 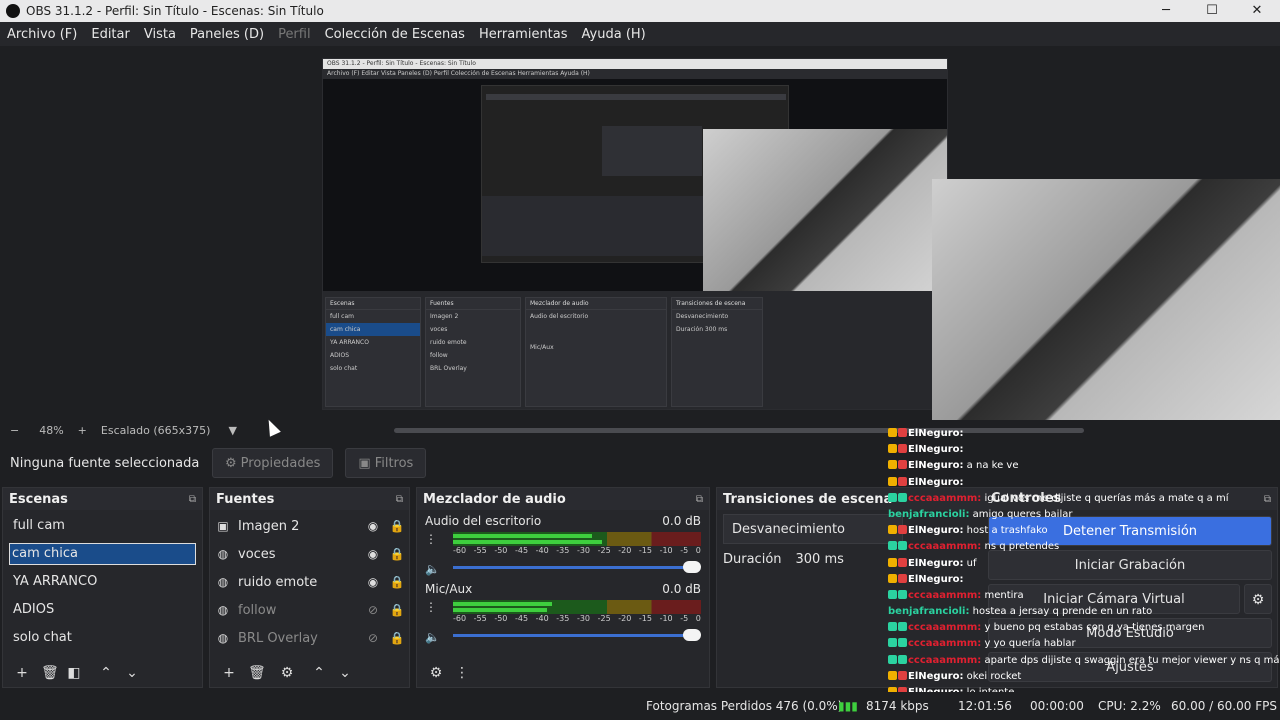 What do you see at coordinates (681, 589) in the screenshot?
I see `track-db: 0.0 dB` at bounding box center [681, 589].